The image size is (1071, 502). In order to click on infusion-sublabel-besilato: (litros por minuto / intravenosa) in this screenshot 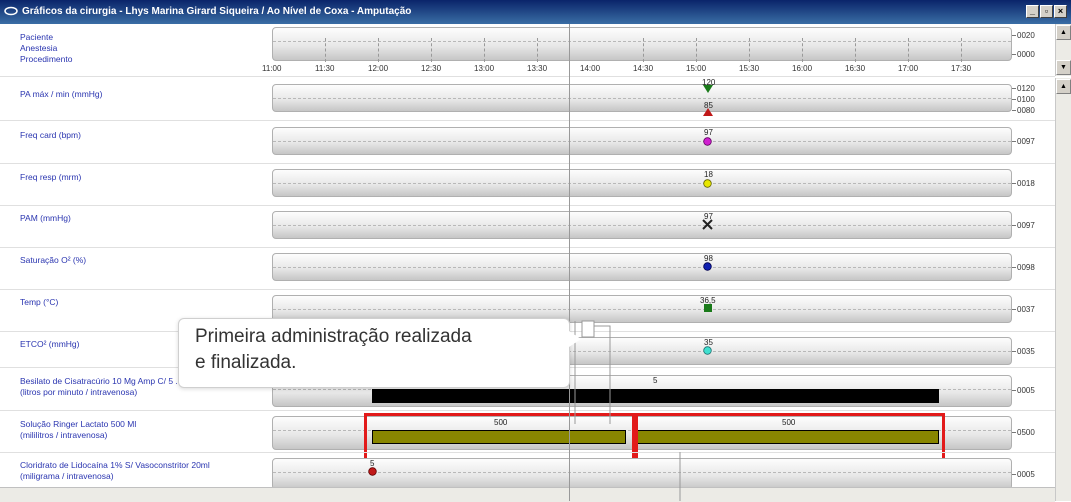, I will do `click(79, 392)`.